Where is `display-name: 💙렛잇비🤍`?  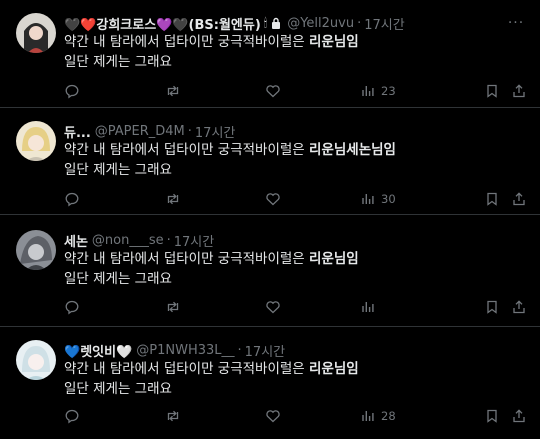
display-name: 💙렛잇비🤍 is located at coordinates (98, 350).